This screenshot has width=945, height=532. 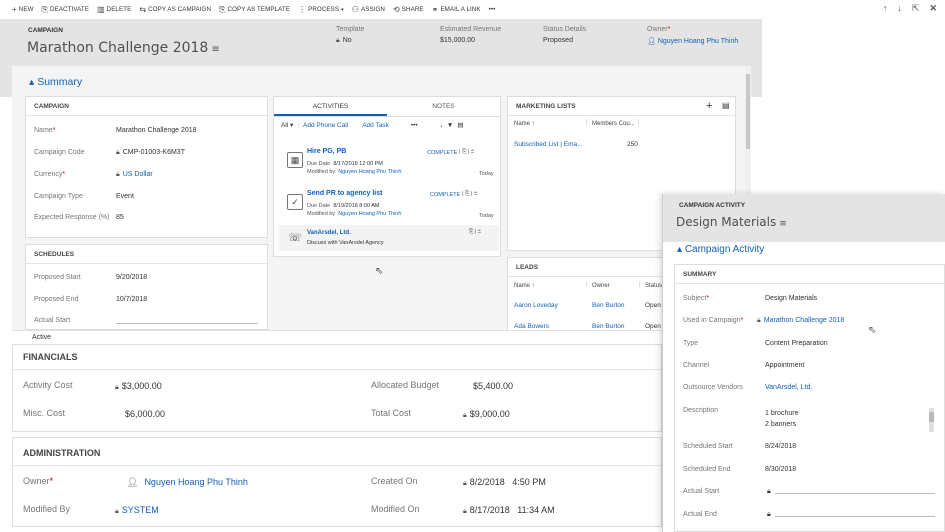 What do you see at coordinates (475, 232) in the screenshot?
I see `item-actions-icon: ⎘ | ≚` at bounding box center [475, 232].